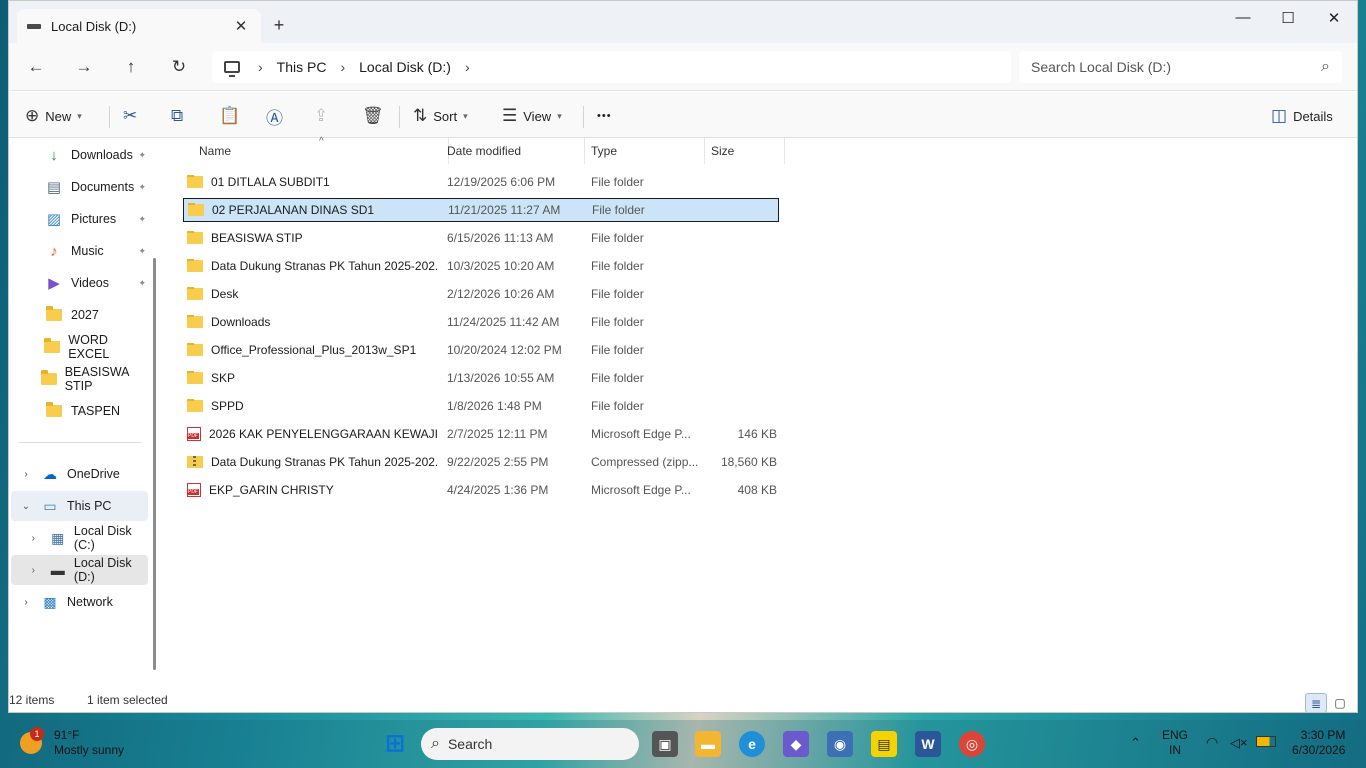 This screenshot has width=1366, height=768. What do you see at coordinates (513, 151) in the screenshot?
I see `column-header-date: Date modified` at bounding box center [513, 151].